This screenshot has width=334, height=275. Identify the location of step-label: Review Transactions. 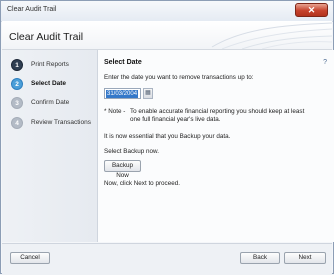
(61, 122).